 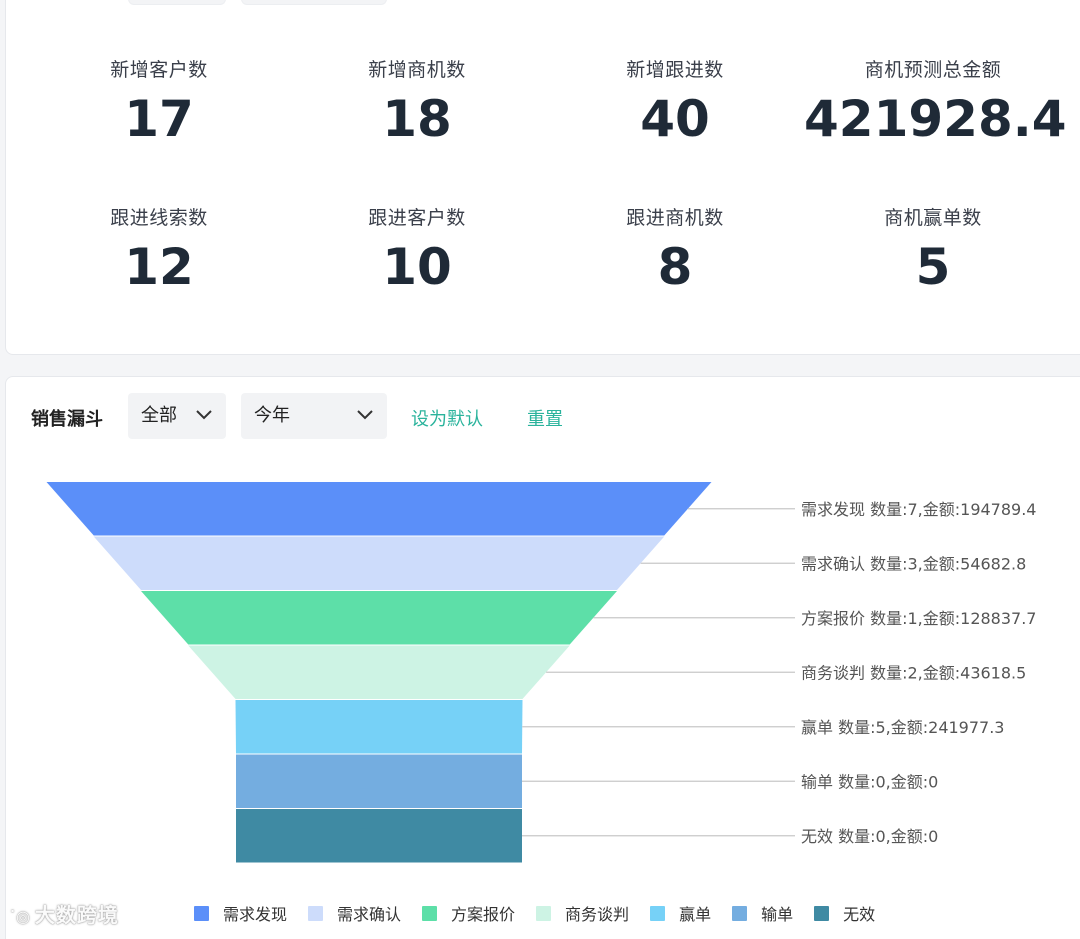 I want to click on stat-value: 10, so click(x=417, y=267).